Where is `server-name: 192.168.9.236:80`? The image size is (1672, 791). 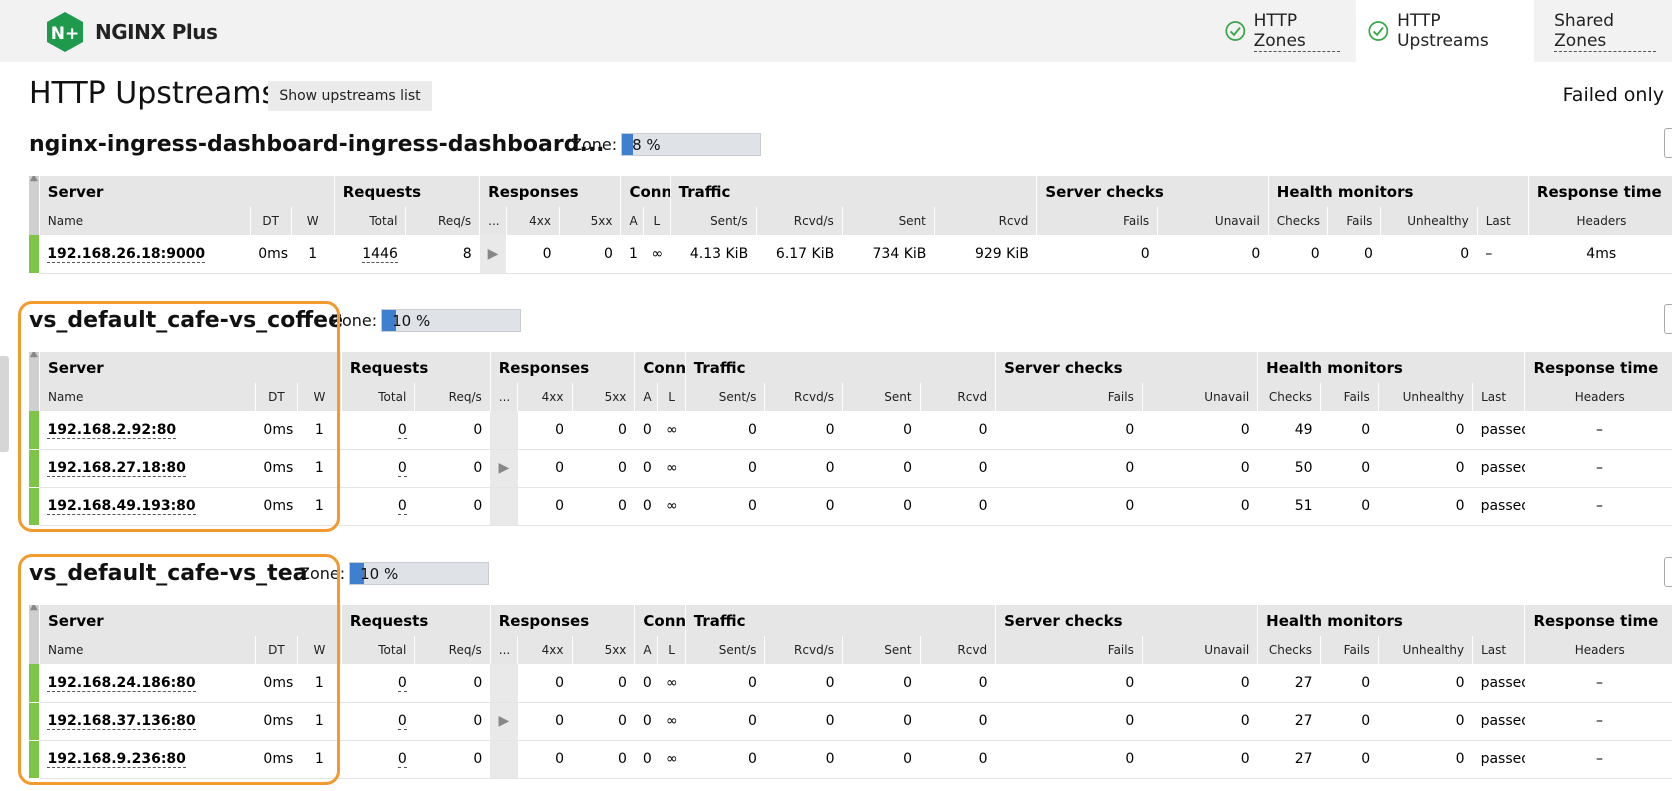 server-name: 192.168.9.236:80 is located at coordinates (147, 759).